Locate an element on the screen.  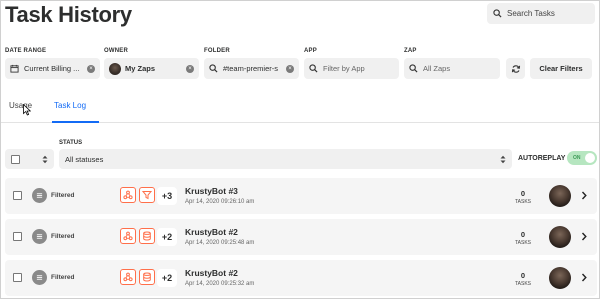
select-all-control is located at coordinates (29, 159).